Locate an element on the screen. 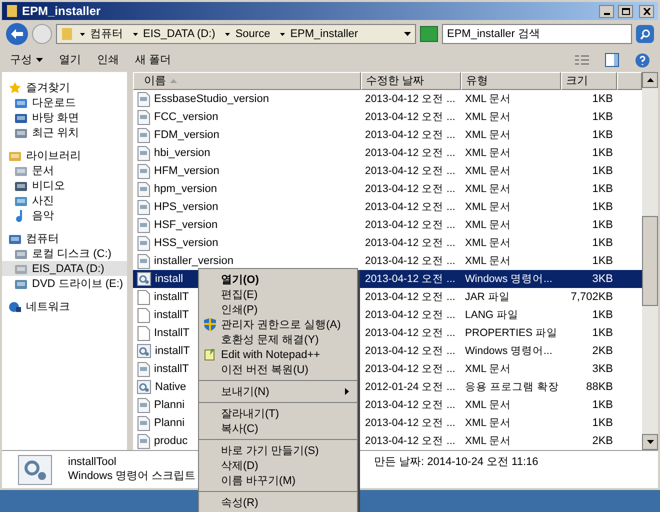  pane-icon is located at coordinates (612, 60).